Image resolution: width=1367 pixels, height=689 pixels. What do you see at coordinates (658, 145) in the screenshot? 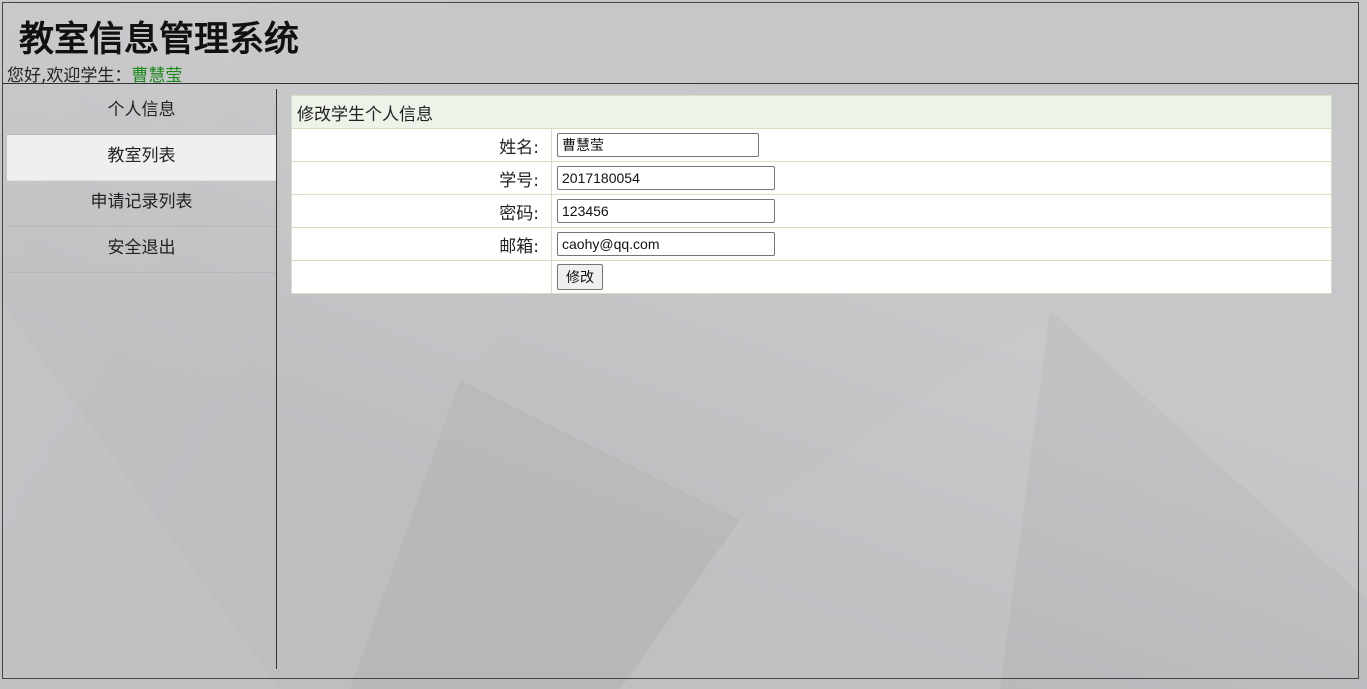
I see `name-input` at bounding box center [658, 145].